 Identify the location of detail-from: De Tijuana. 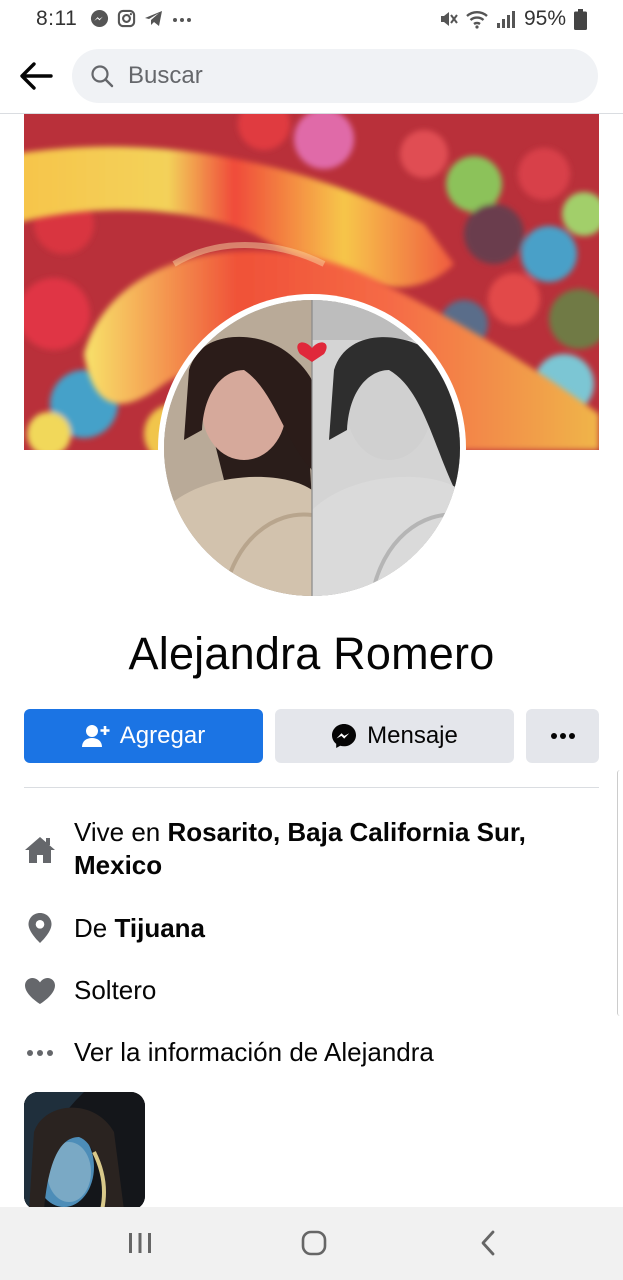
(311, 929).